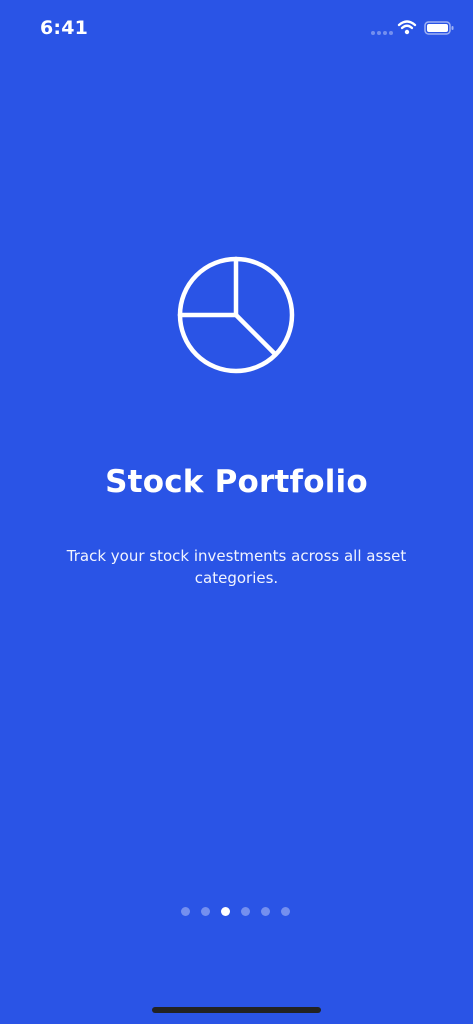 This screenshot has height=1024, width=473. I want to click on page-indicator, so click(235, 911).